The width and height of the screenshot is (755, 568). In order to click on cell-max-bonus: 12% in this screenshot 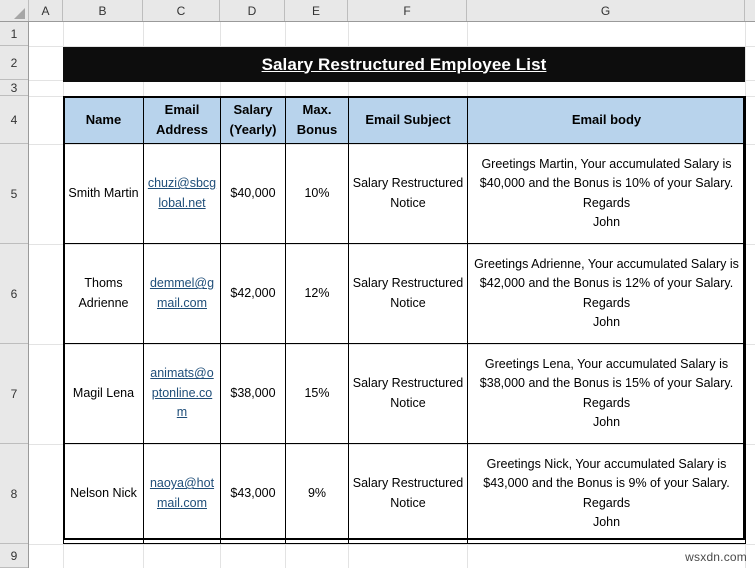, I will do `click(317, 293)`.